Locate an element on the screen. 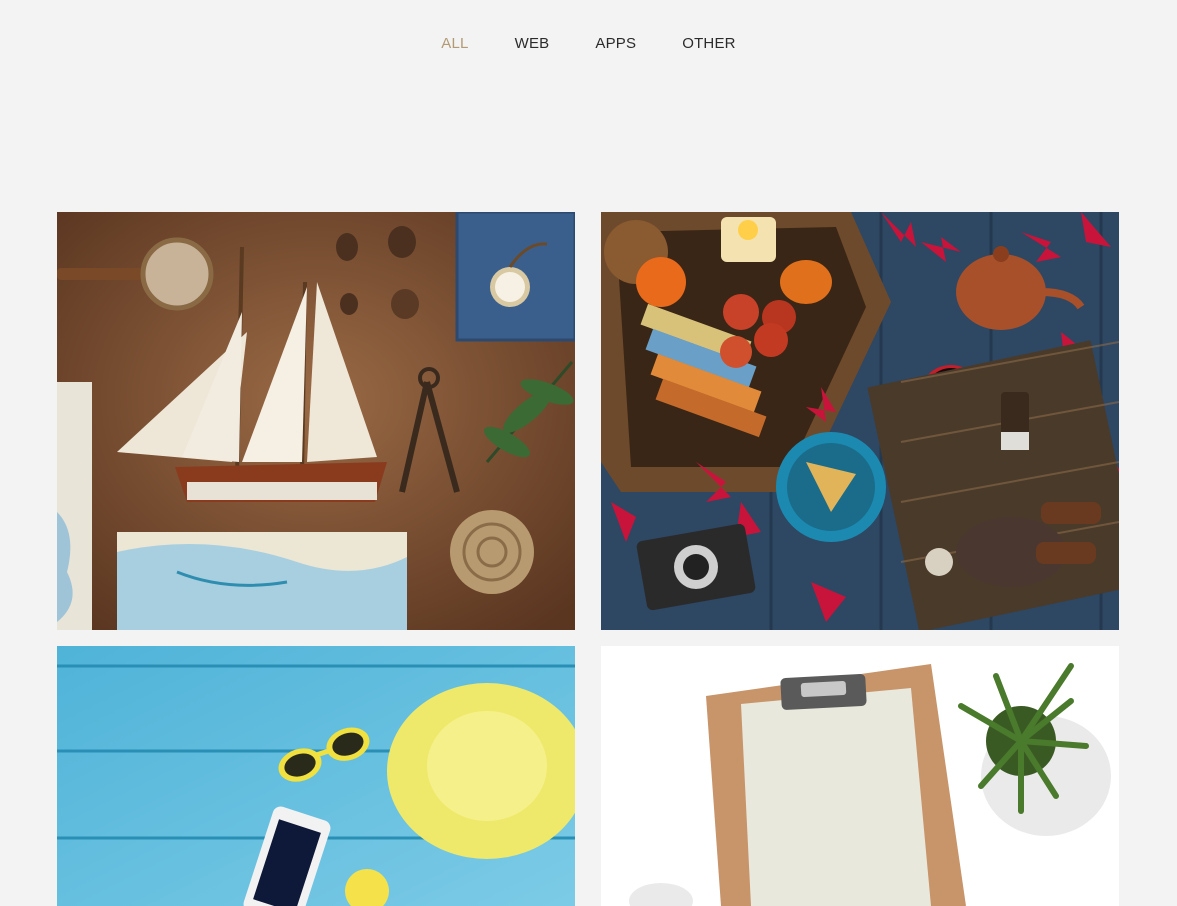 The image size is (1177, 906). filter-web: WEB is located at coordinates (532, 43).